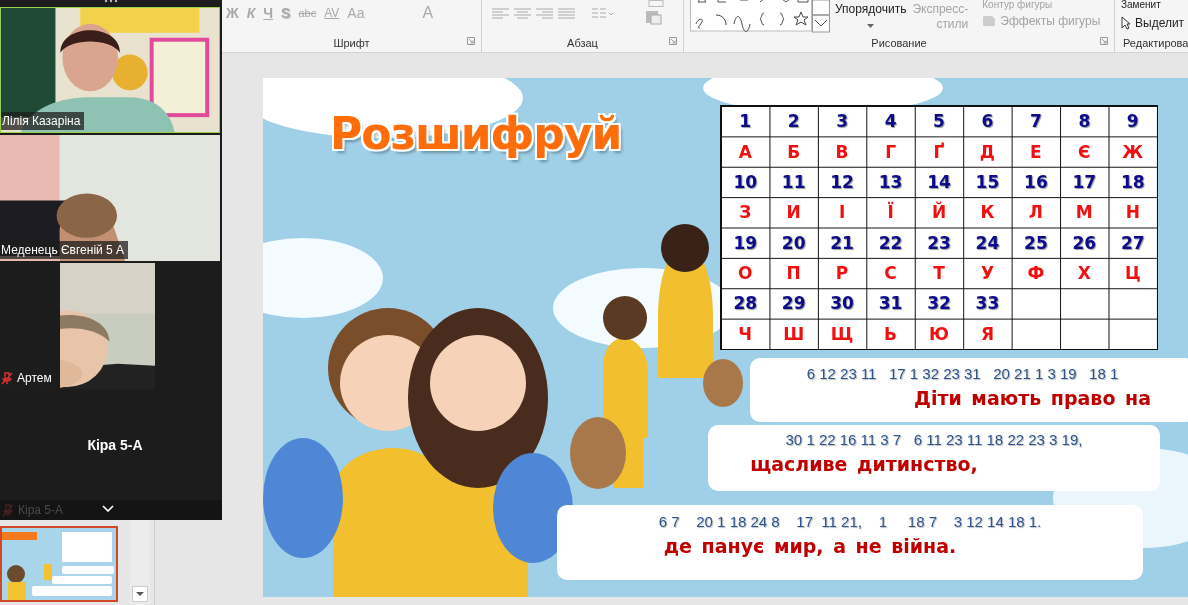 The height and width of the screenshot is (605, 1188). Describe the element at coordinates (1133, 152) in the screenshot. I see `table-cell-text: Ж` at that location.